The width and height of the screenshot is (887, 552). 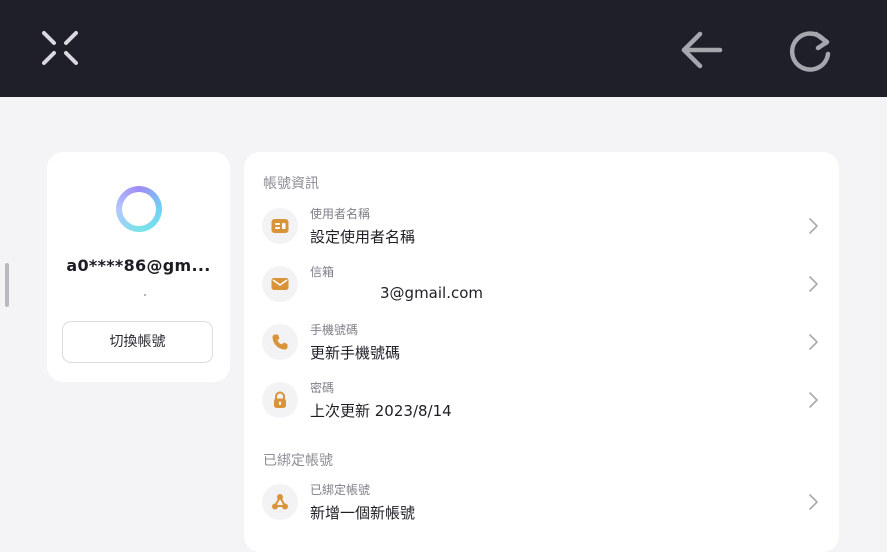 What do you see at coordinates (139, 209) in the screenshot?
I see `avatar` at bounding box center [139, 209].